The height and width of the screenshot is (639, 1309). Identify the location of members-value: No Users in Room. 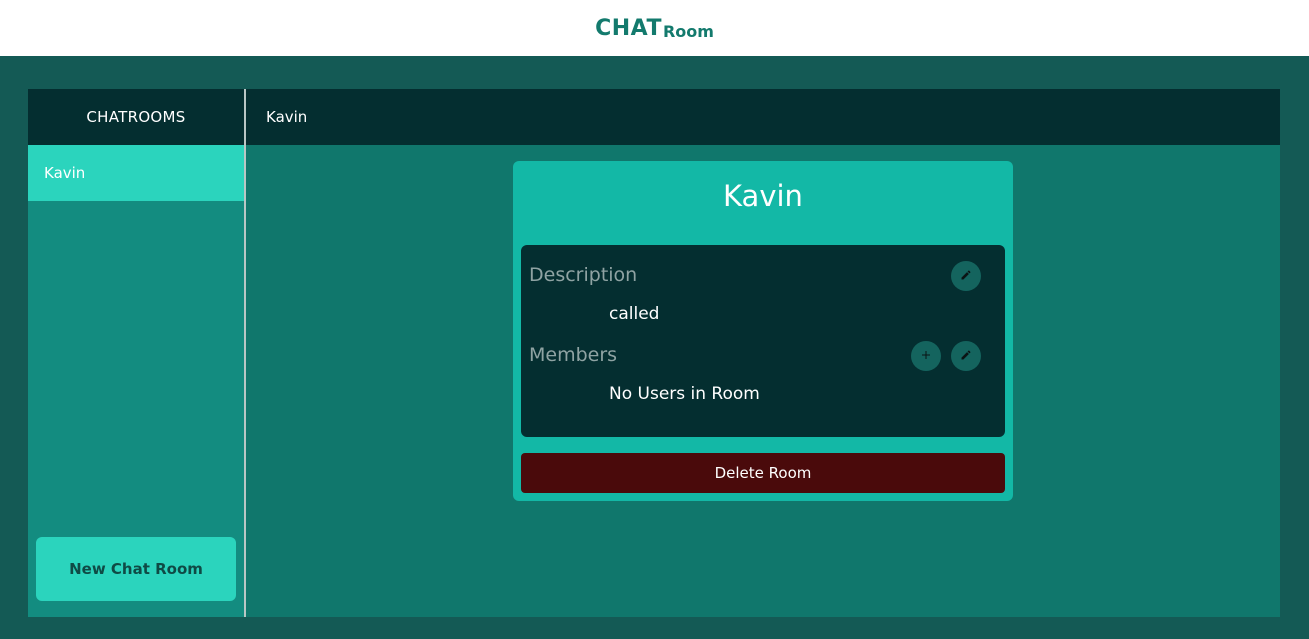
(684, 394).